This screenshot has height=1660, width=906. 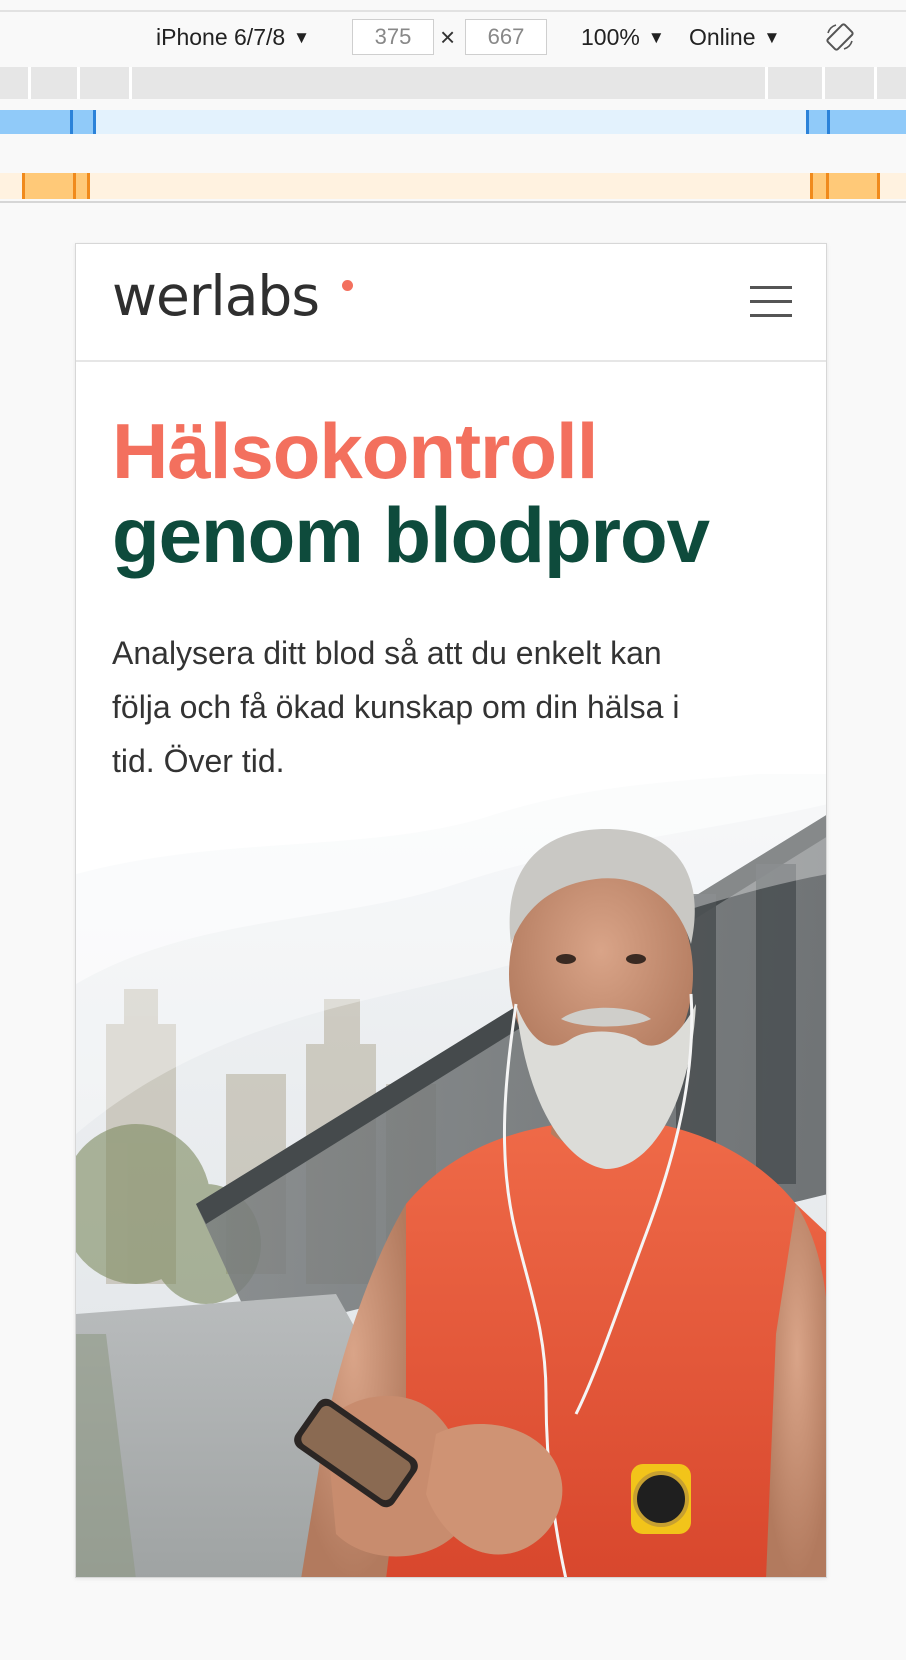 What do you see at coordinates (840, 37) in the screenshot?
I see `rotate-icon` at bounding box center [840, 37].